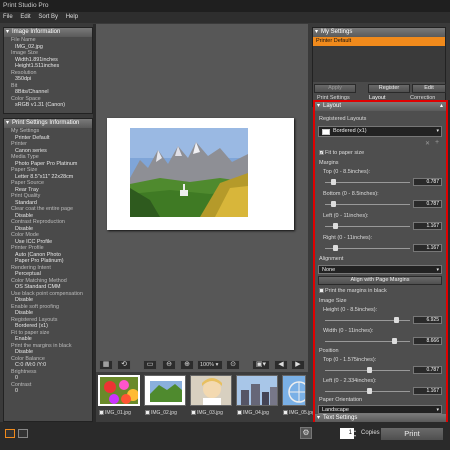 The width and height of the screenshot is (450, 450). I want to click on margin-top-label: Top (0 - 8.5inches):, so click(347, 172).